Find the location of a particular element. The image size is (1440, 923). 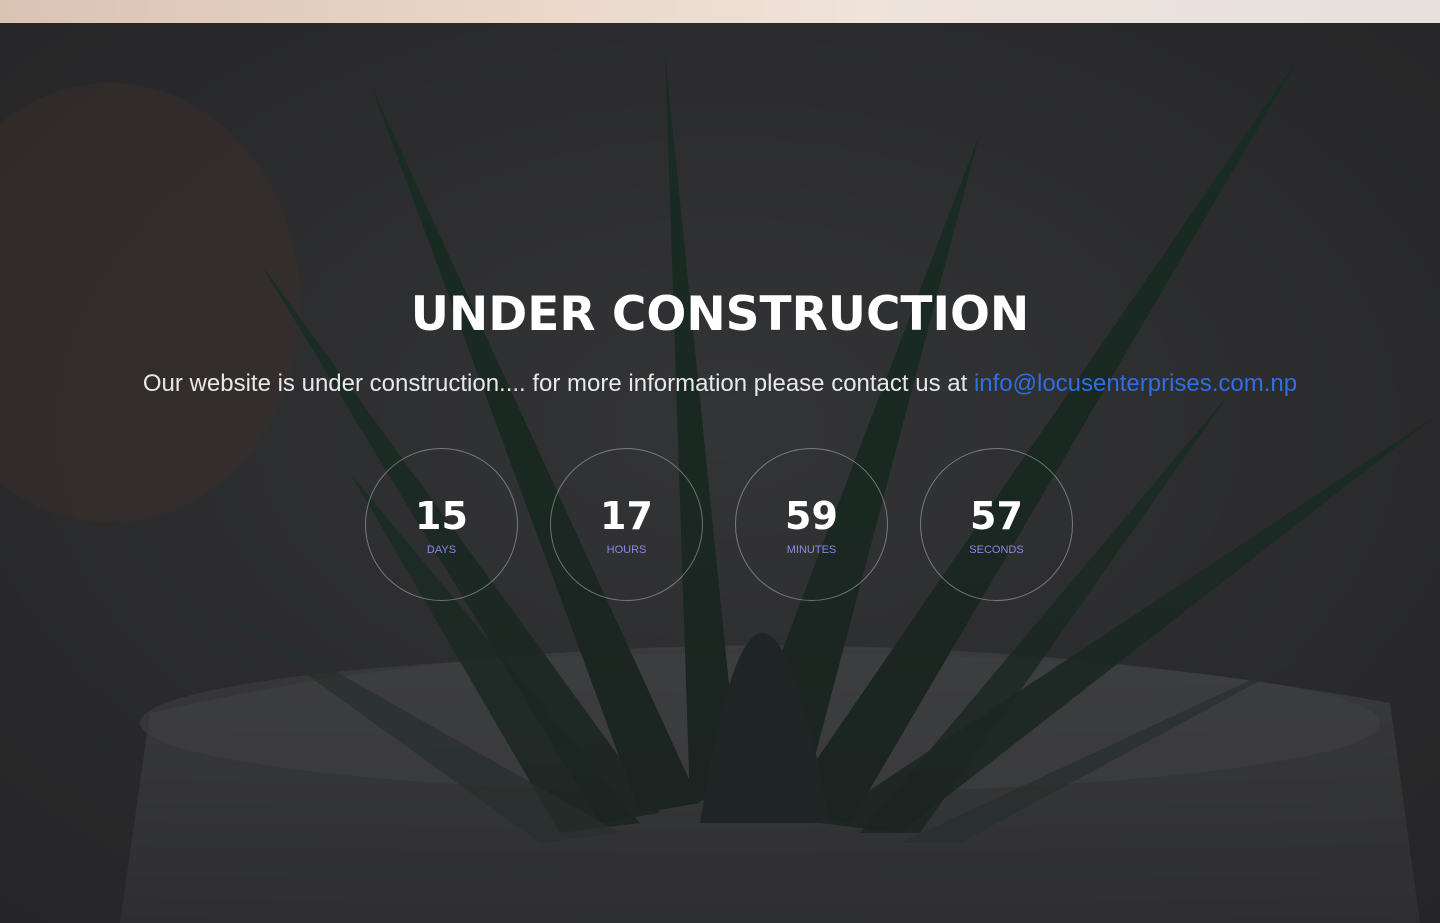

countdown-seconds: 57 SECONDS is located at coordinates (996, 524).